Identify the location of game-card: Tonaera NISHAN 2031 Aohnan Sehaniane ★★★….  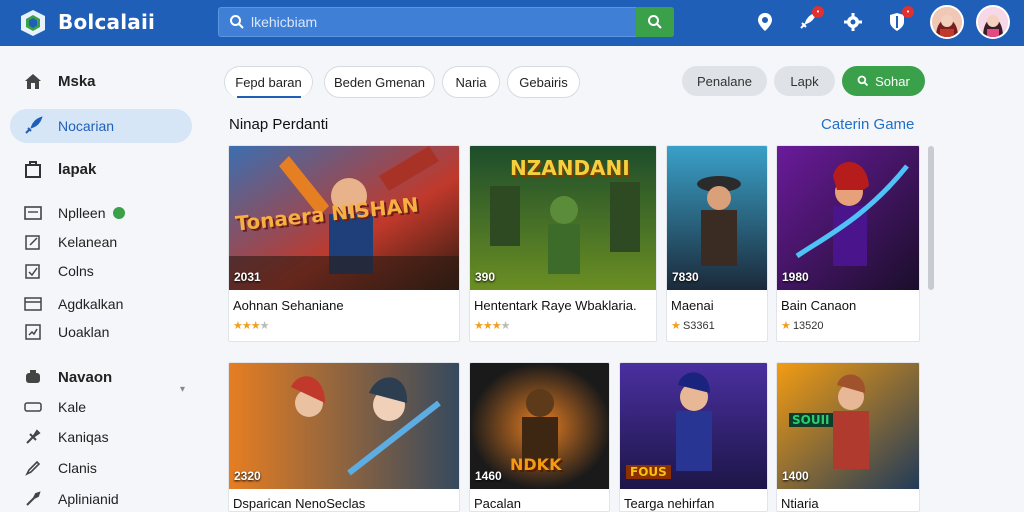
(344, 243).